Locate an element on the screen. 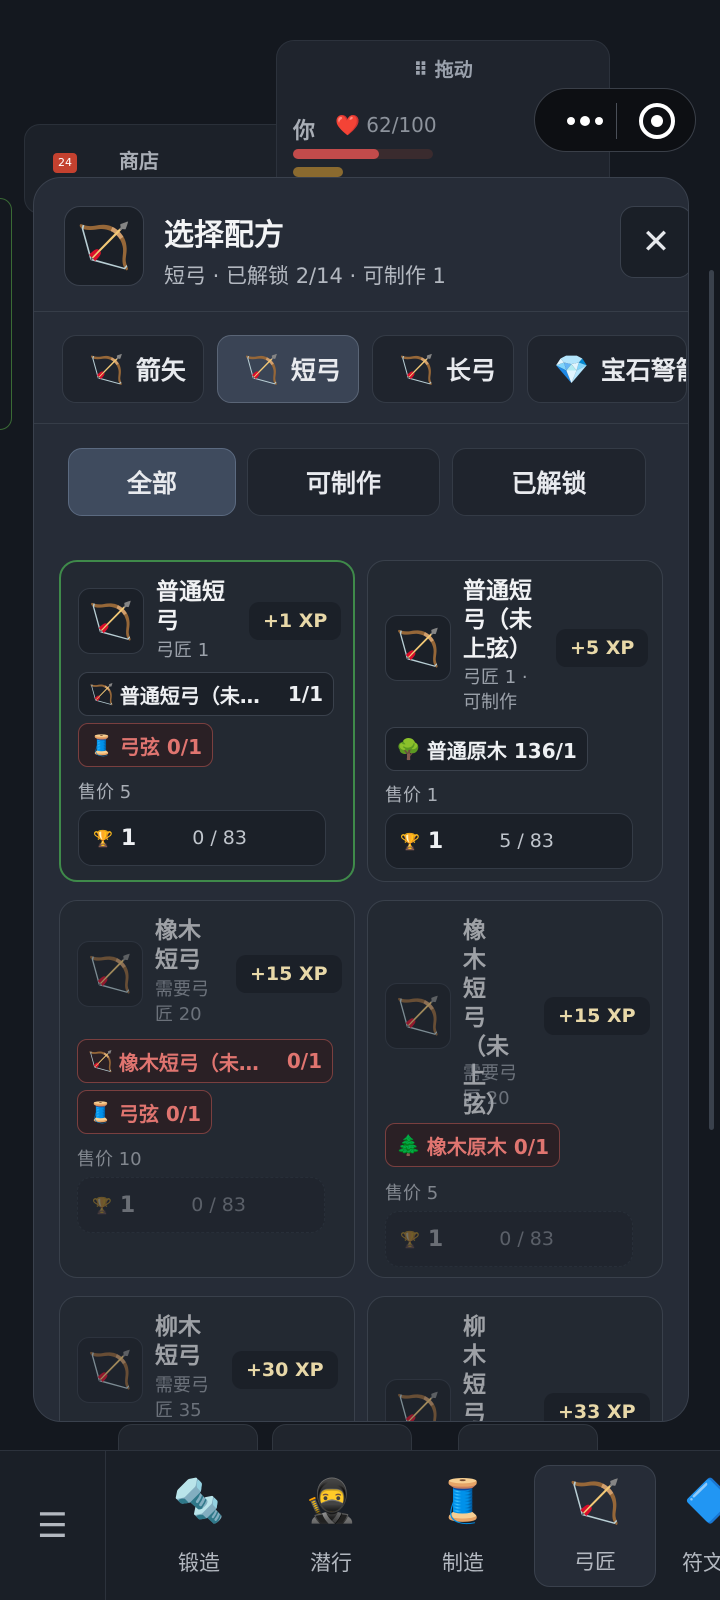  nav-label: 锻造 is located at coordinates (199, 1563).